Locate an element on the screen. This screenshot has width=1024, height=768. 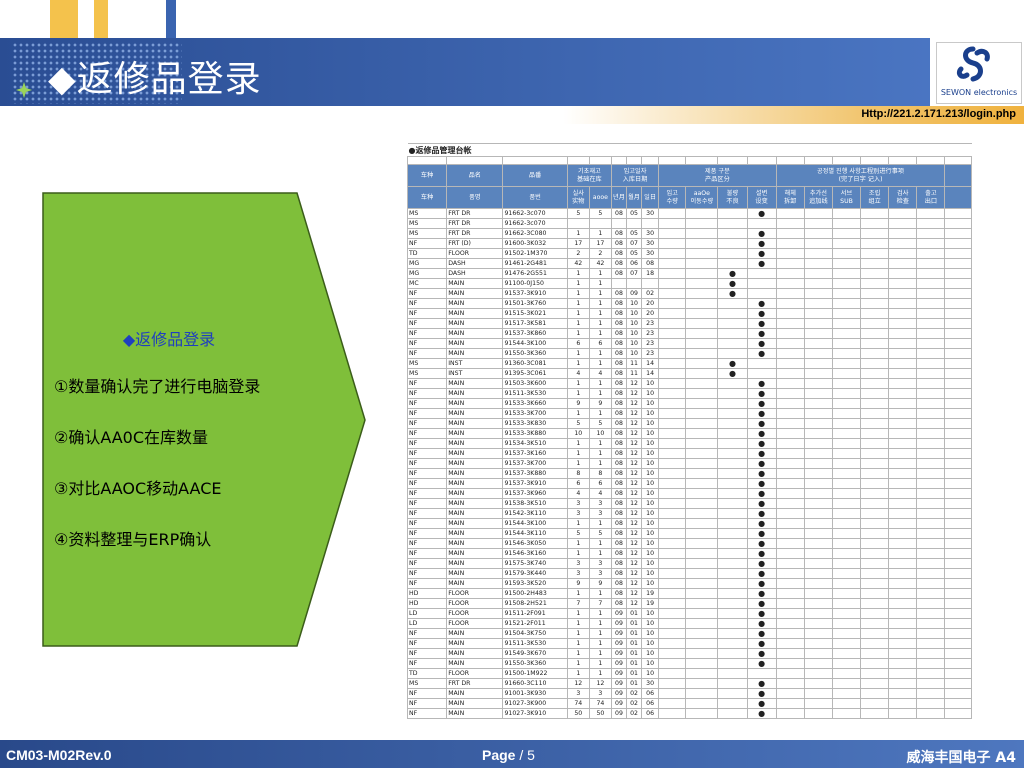
table-cell: 91027-3K910 is located at coordinates (535, 713).